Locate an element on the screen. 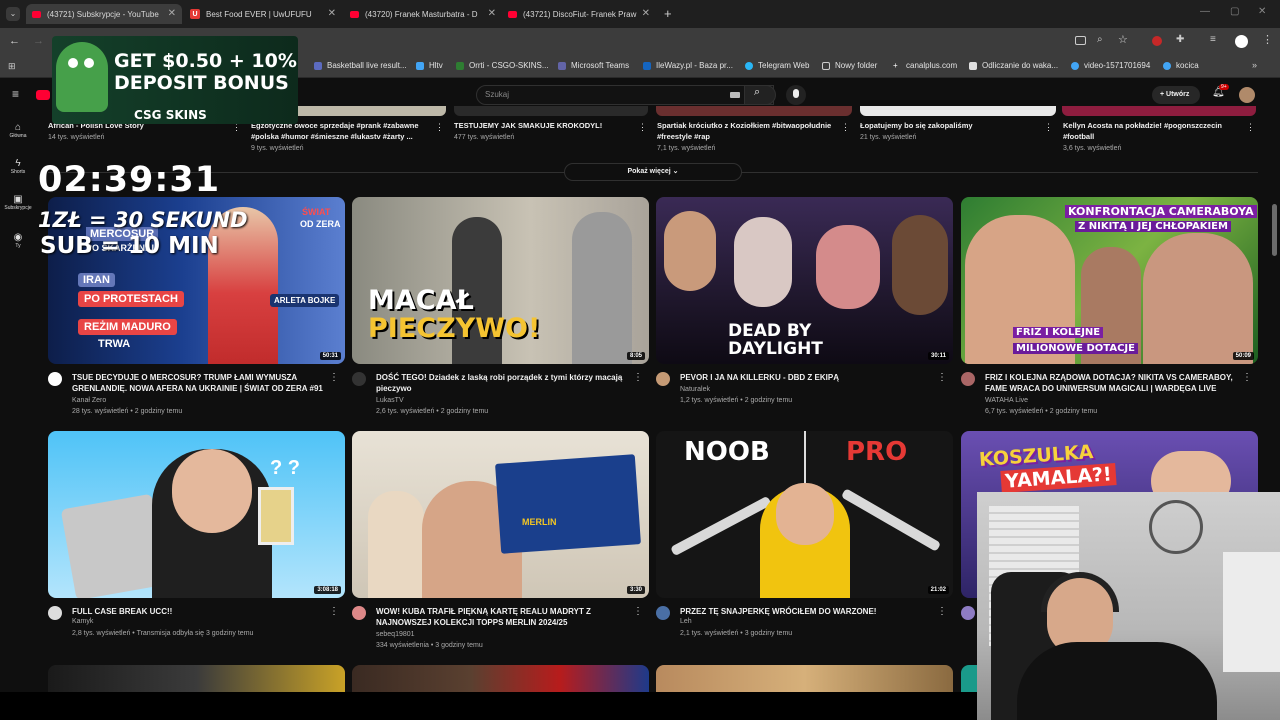 The image size is (1280, 720). video-thumbnail: MACAŁ PIECZYWO! 8:05 is located at coordinates (500, 280).